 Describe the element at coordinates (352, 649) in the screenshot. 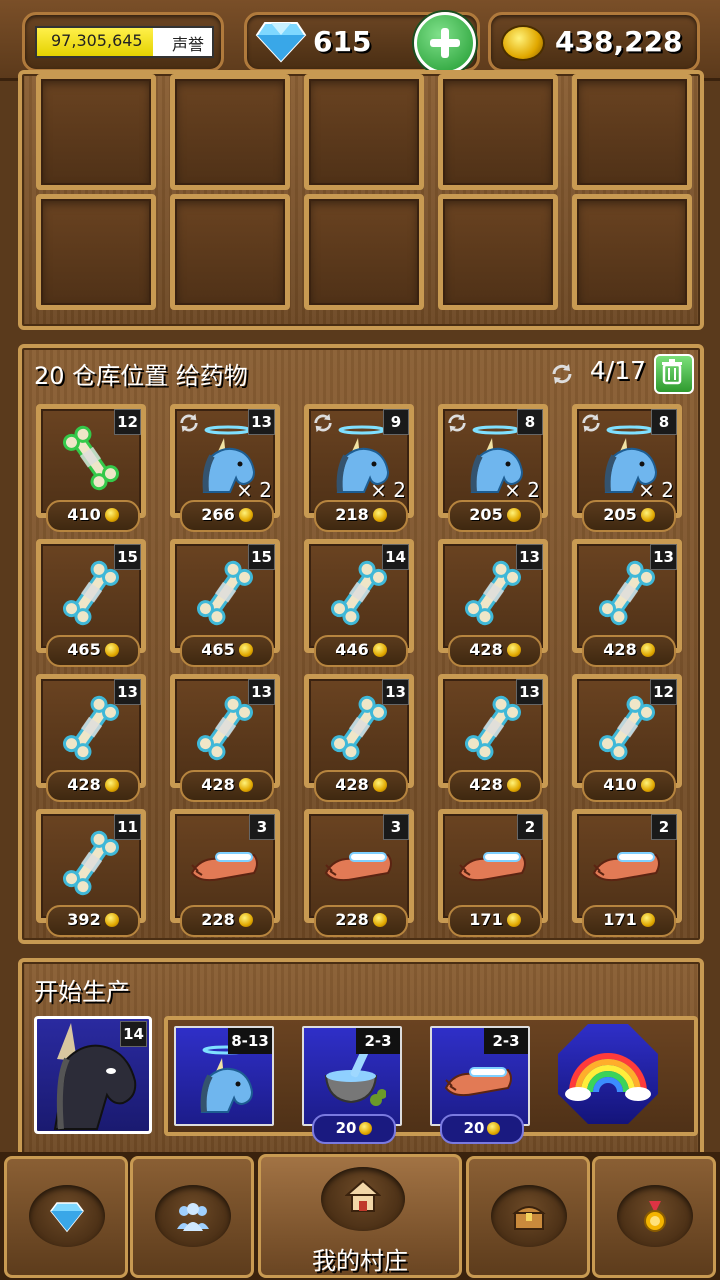

I see `item-price-value: 446` at that location.